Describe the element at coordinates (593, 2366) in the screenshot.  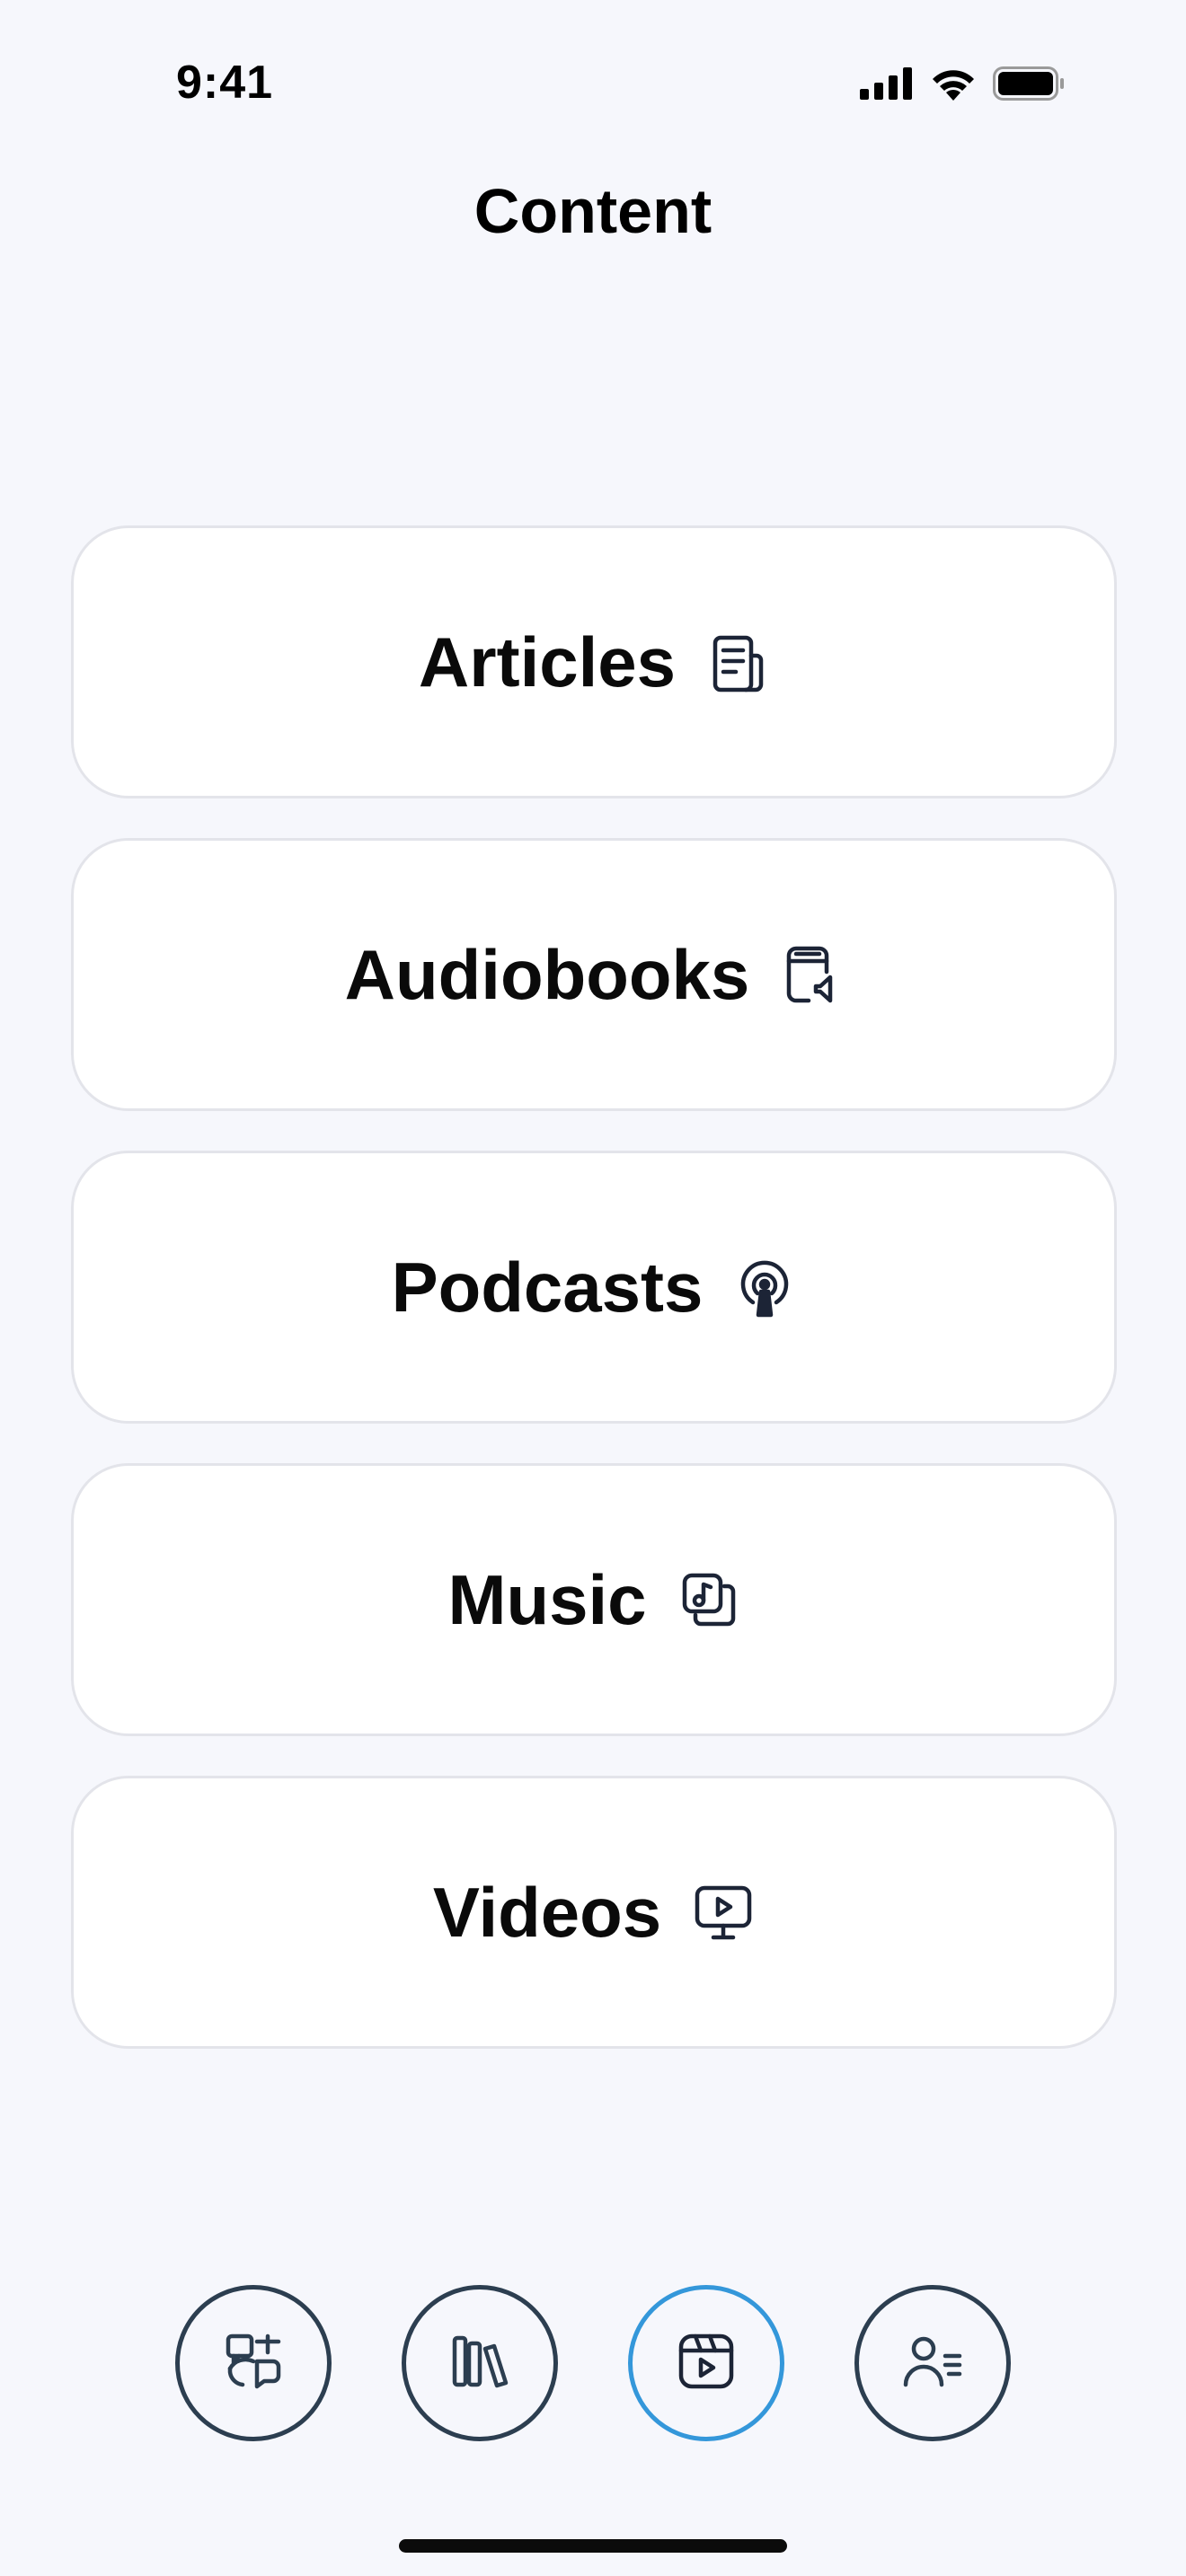
I see `bottom-tab-bar` at that location.